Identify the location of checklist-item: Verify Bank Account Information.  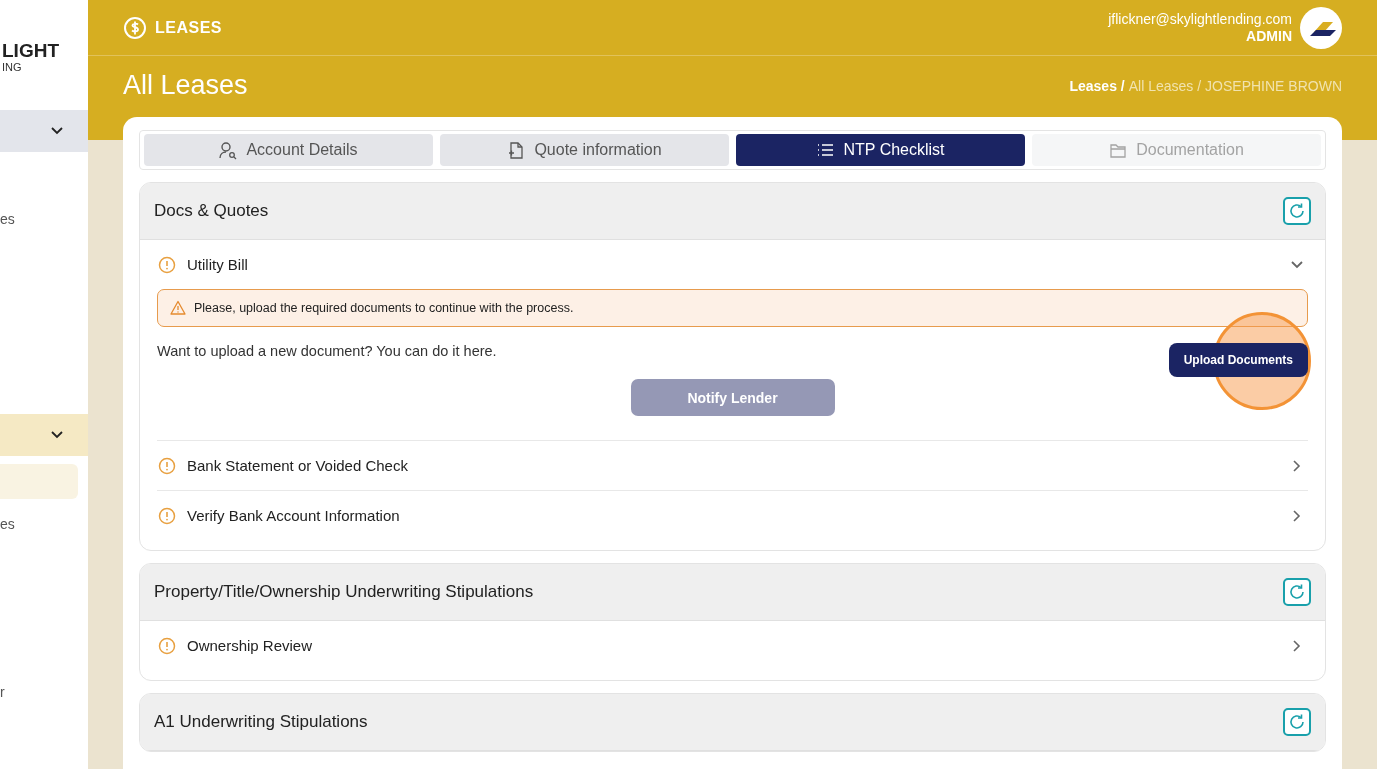
(732, 515).